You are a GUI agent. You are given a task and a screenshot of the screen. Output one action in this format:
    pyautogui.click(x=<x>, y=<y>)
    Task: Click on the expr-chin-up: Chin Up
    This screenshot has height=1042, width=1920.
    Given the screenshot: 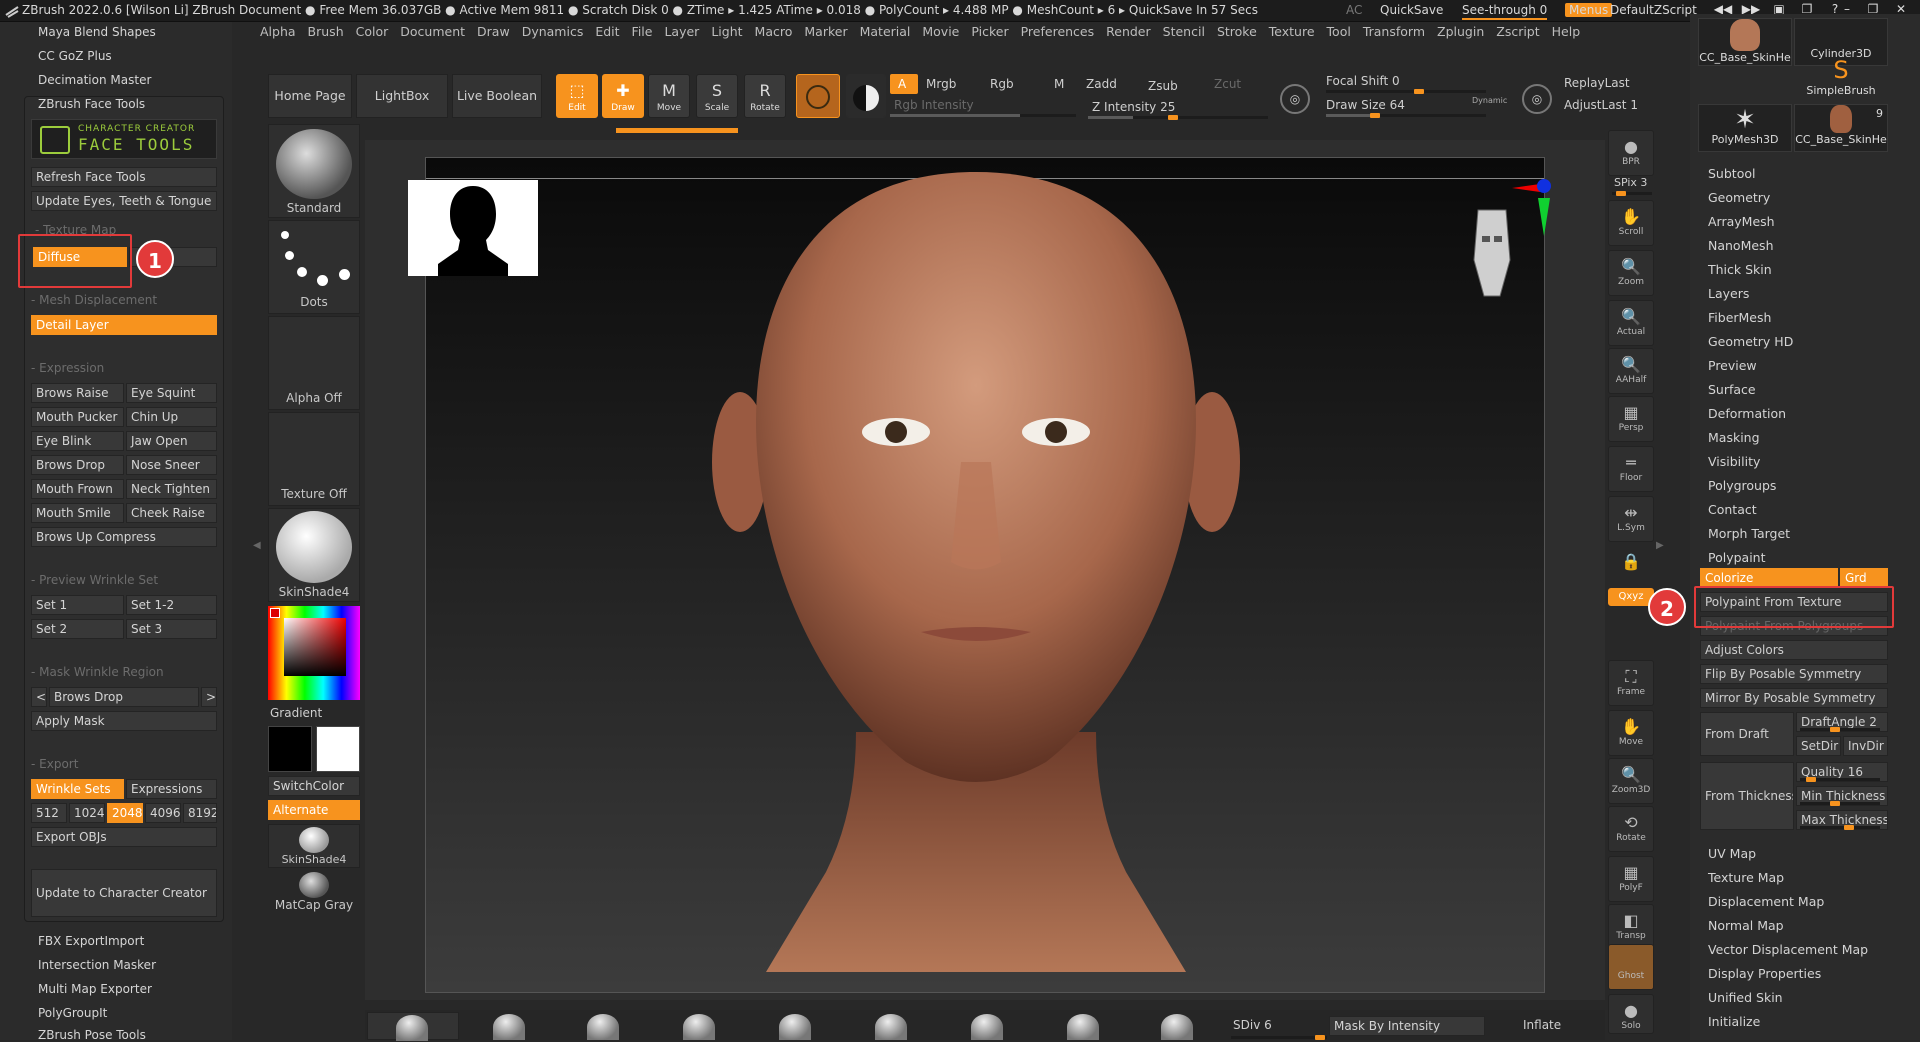 What is the action you would take?
    pyautogui.click(x=171, y=417)
    